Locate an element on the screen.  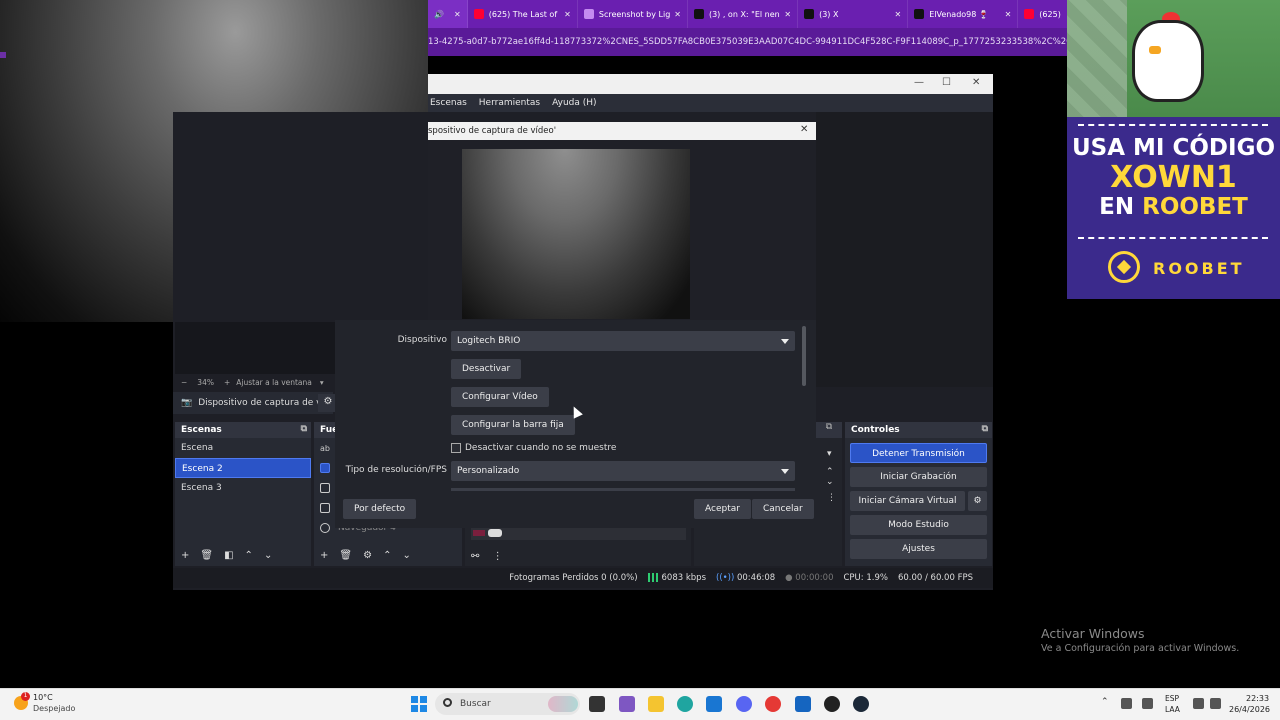
browser-tab: Screenshot by Lig ✕ is located at coordinates (633, 14).